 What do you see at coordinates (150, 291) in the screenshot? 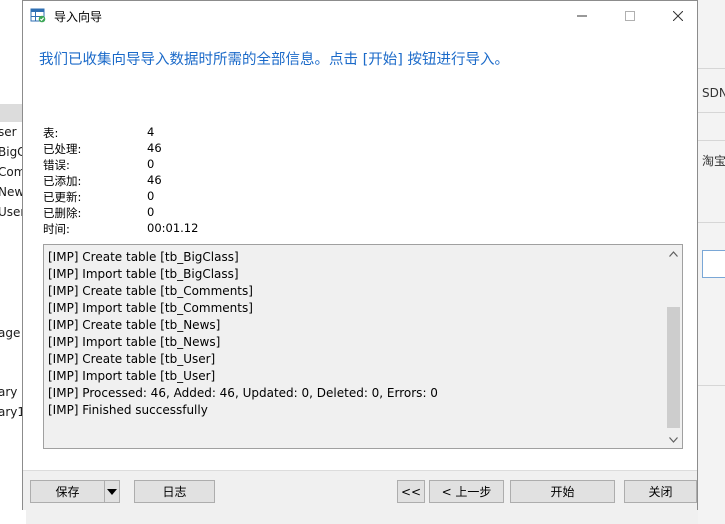
I see `log-line: [IMP] Create table [tb_Comments]` at bounding box center [150, 291].